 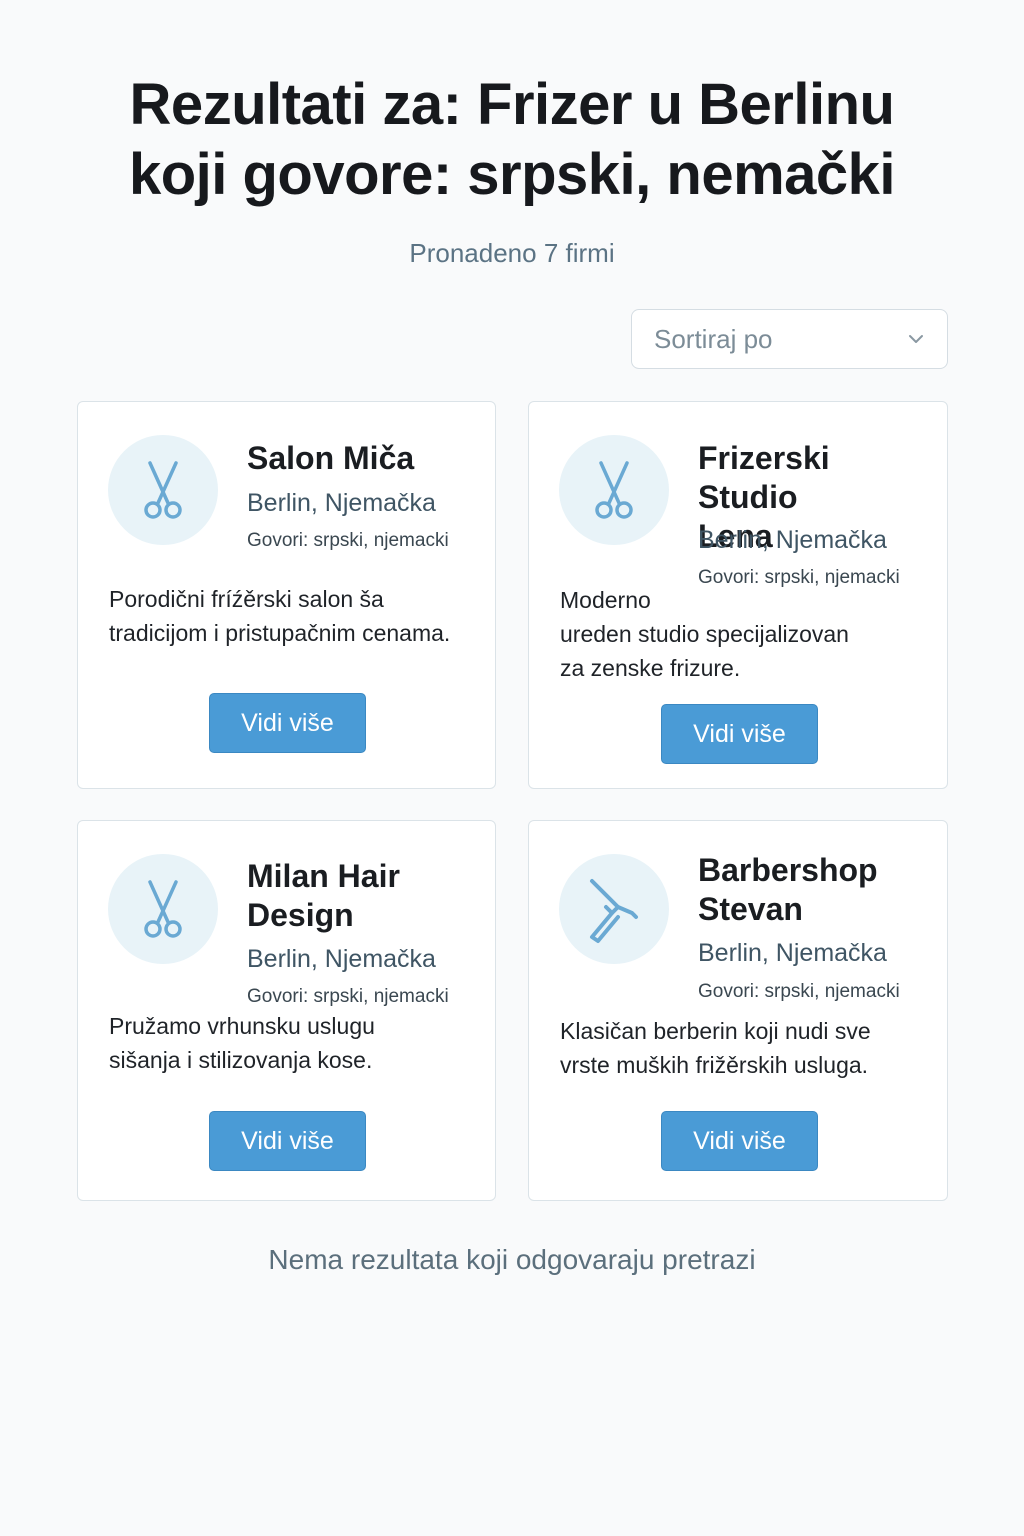 I want to click on business-name-line: Milan Hair, so click(x=323, y=876).